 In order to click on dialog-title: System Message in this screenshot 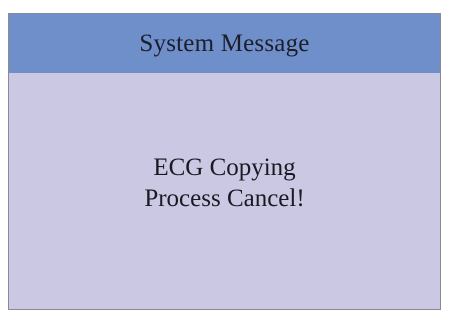, I will do `click(224, 43)`.